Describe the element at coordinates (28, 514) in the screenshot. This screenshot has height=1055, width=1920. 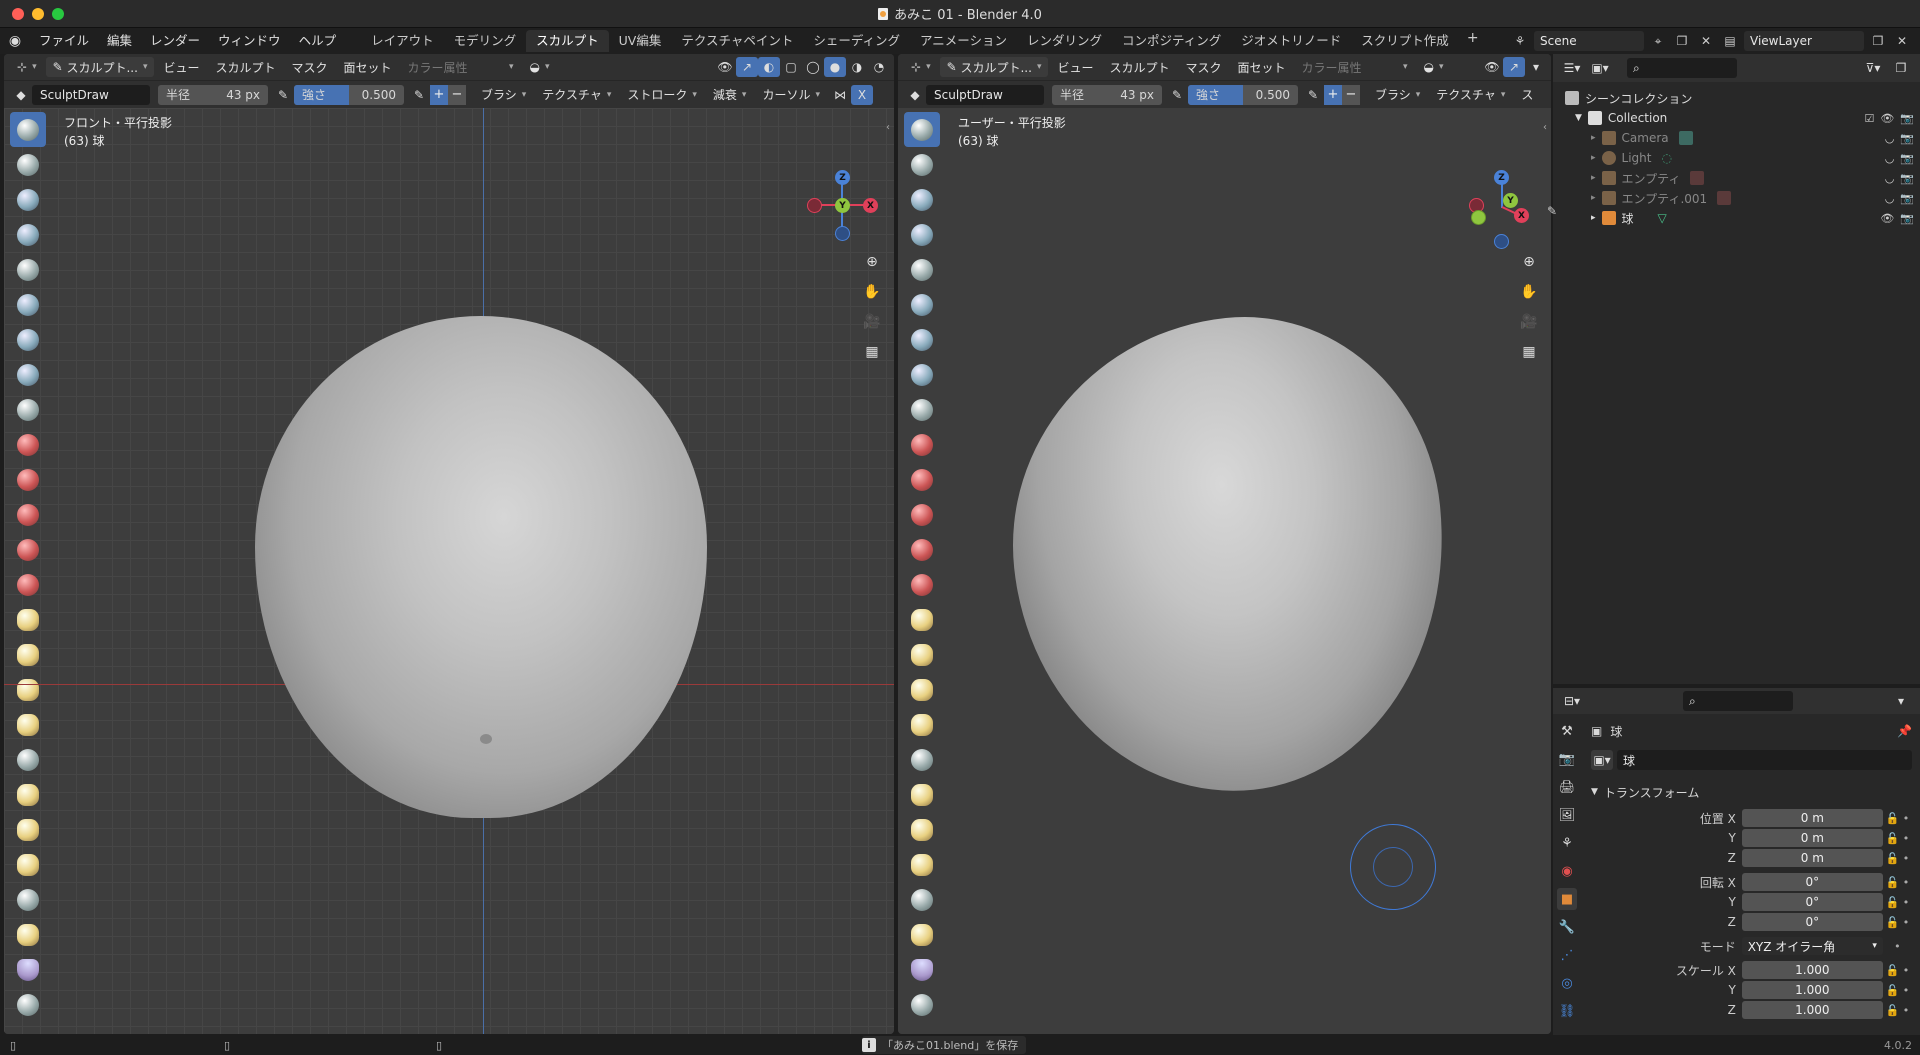
I see `tool-fill` at that location.